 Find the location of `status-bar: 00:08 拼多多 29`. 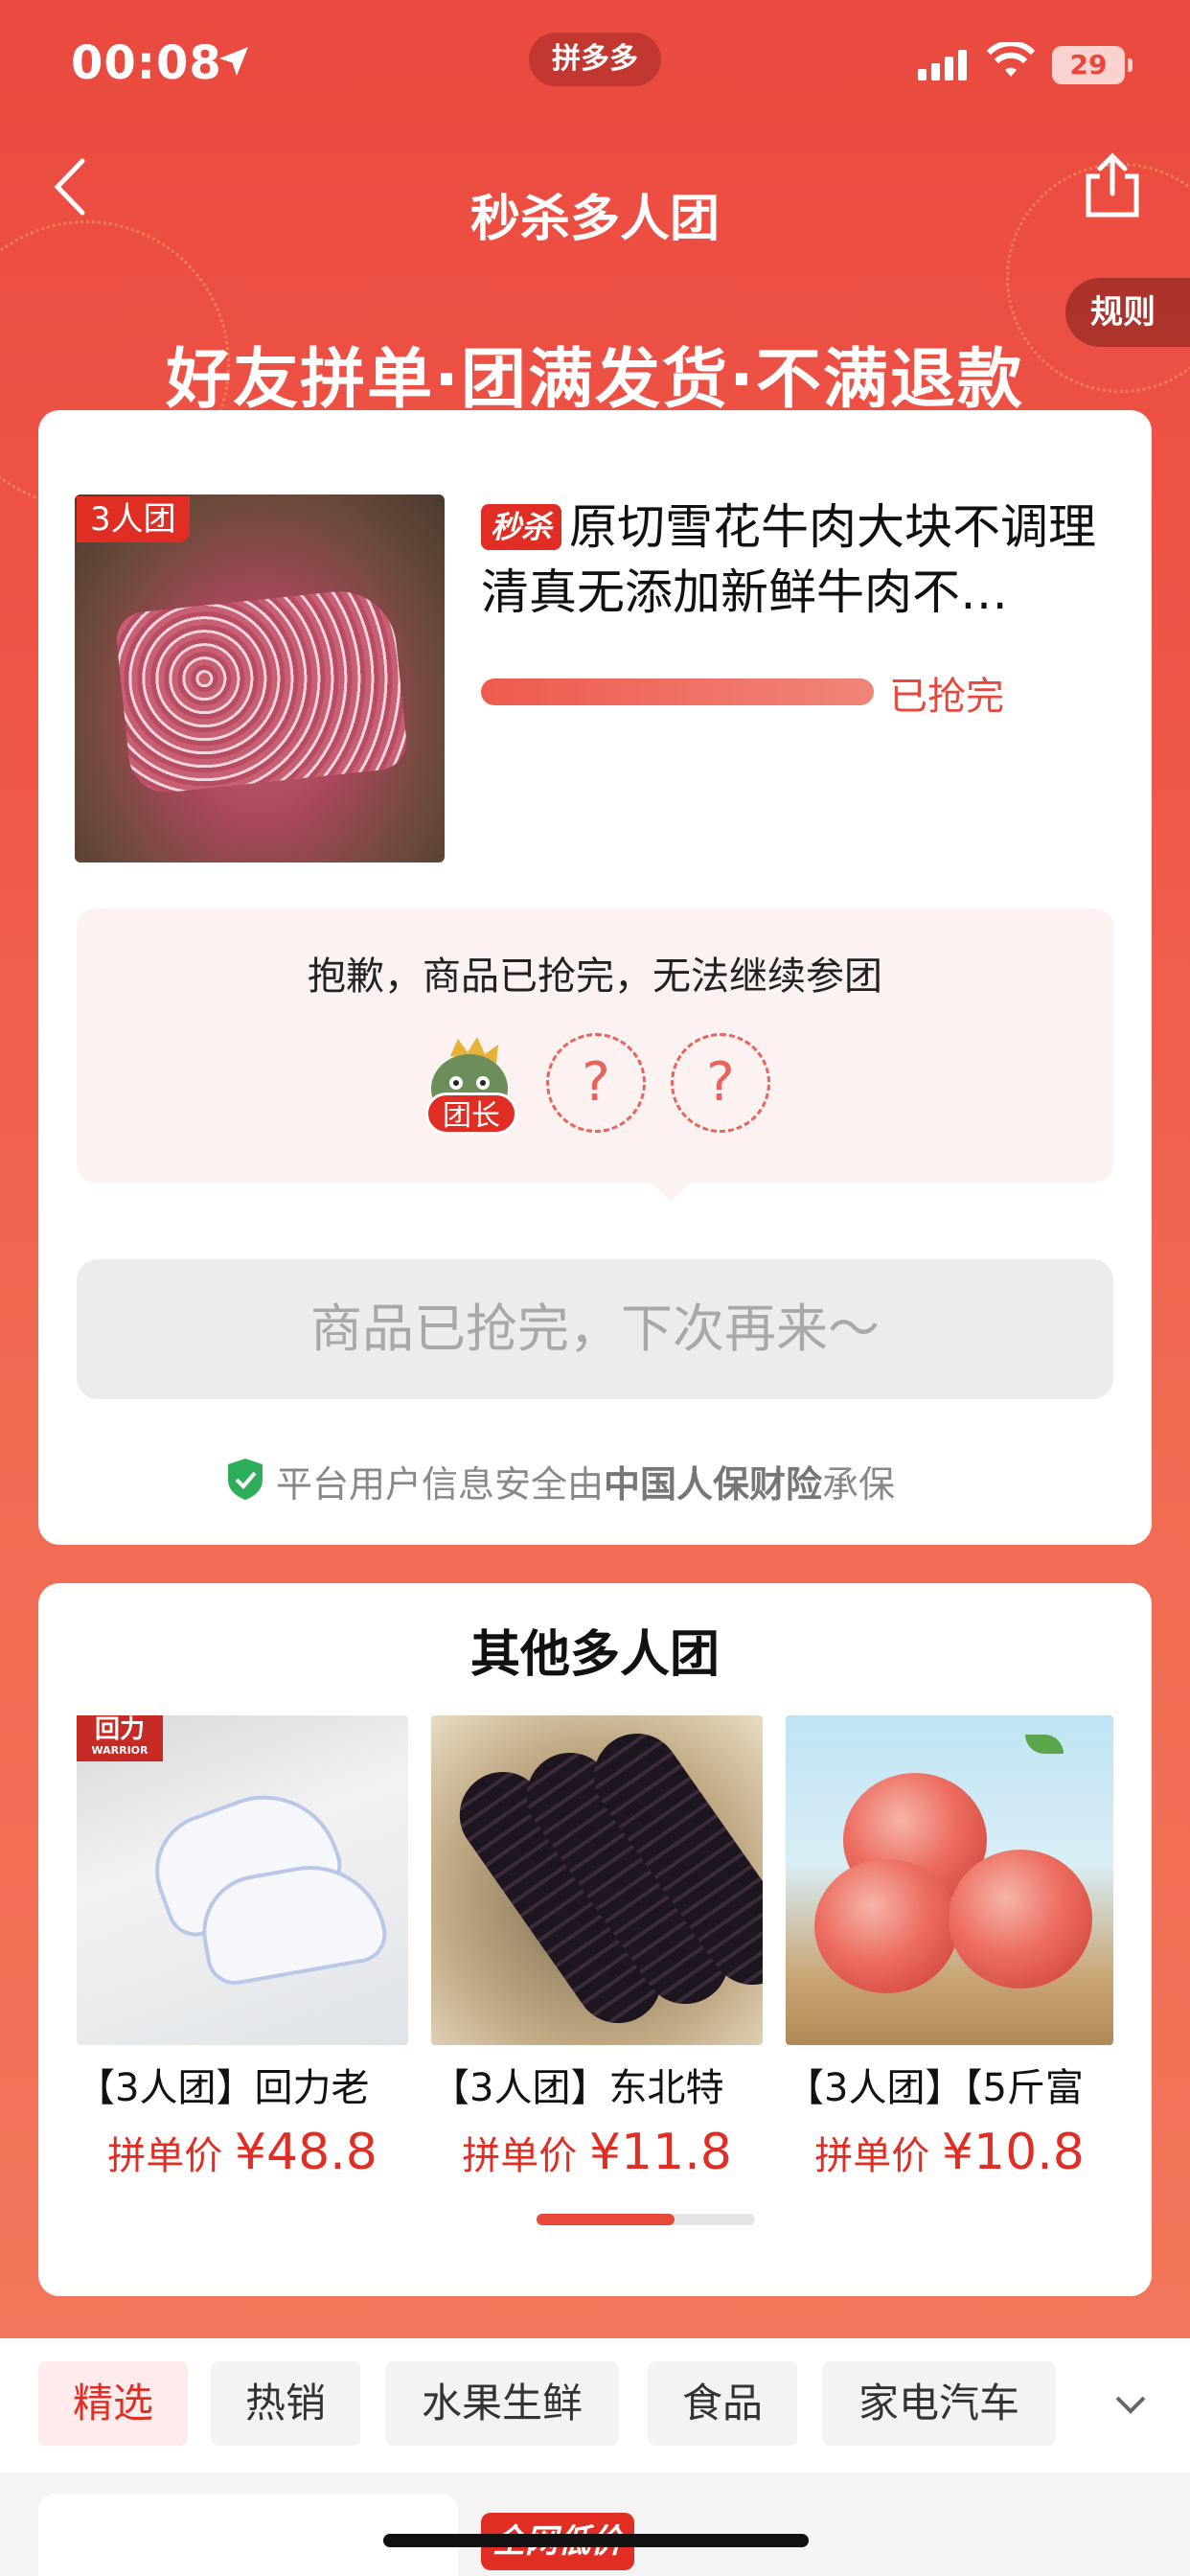

status-bar: 00:08 拼多多 29 is located at coordinates (595, 63).